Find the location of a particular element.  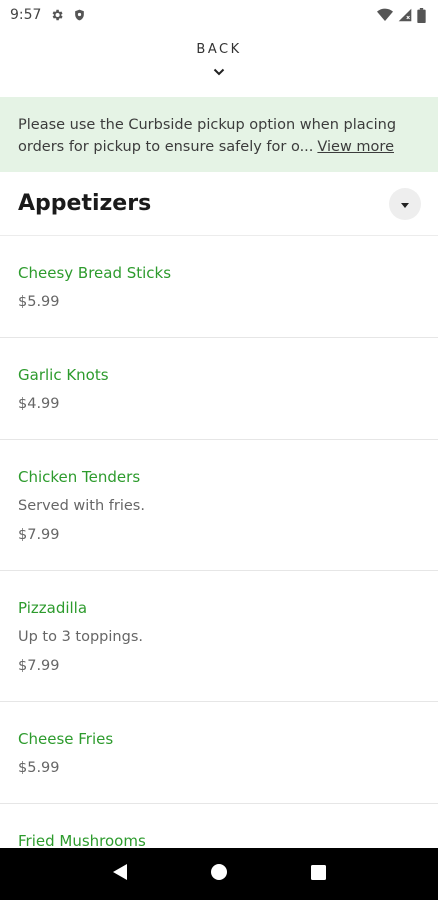

system-nav-bar is located at coordinates (219, 874).